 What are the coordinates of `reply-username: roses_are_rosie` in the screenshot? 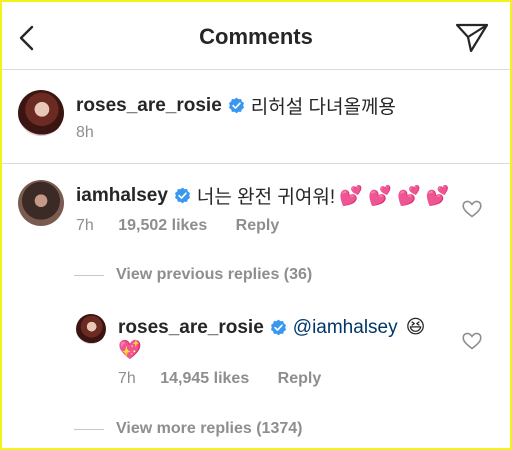 It's located at (191, 328).